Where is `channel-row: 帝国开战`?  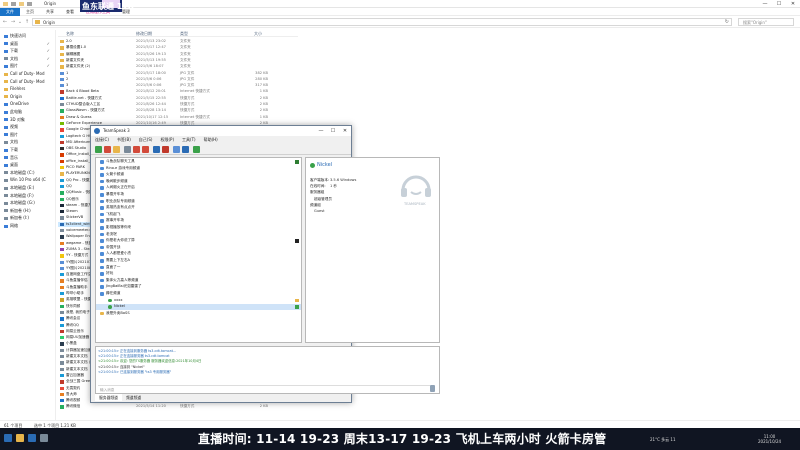 channel-row: 帝国开战 is located at coordinates (198, 248).